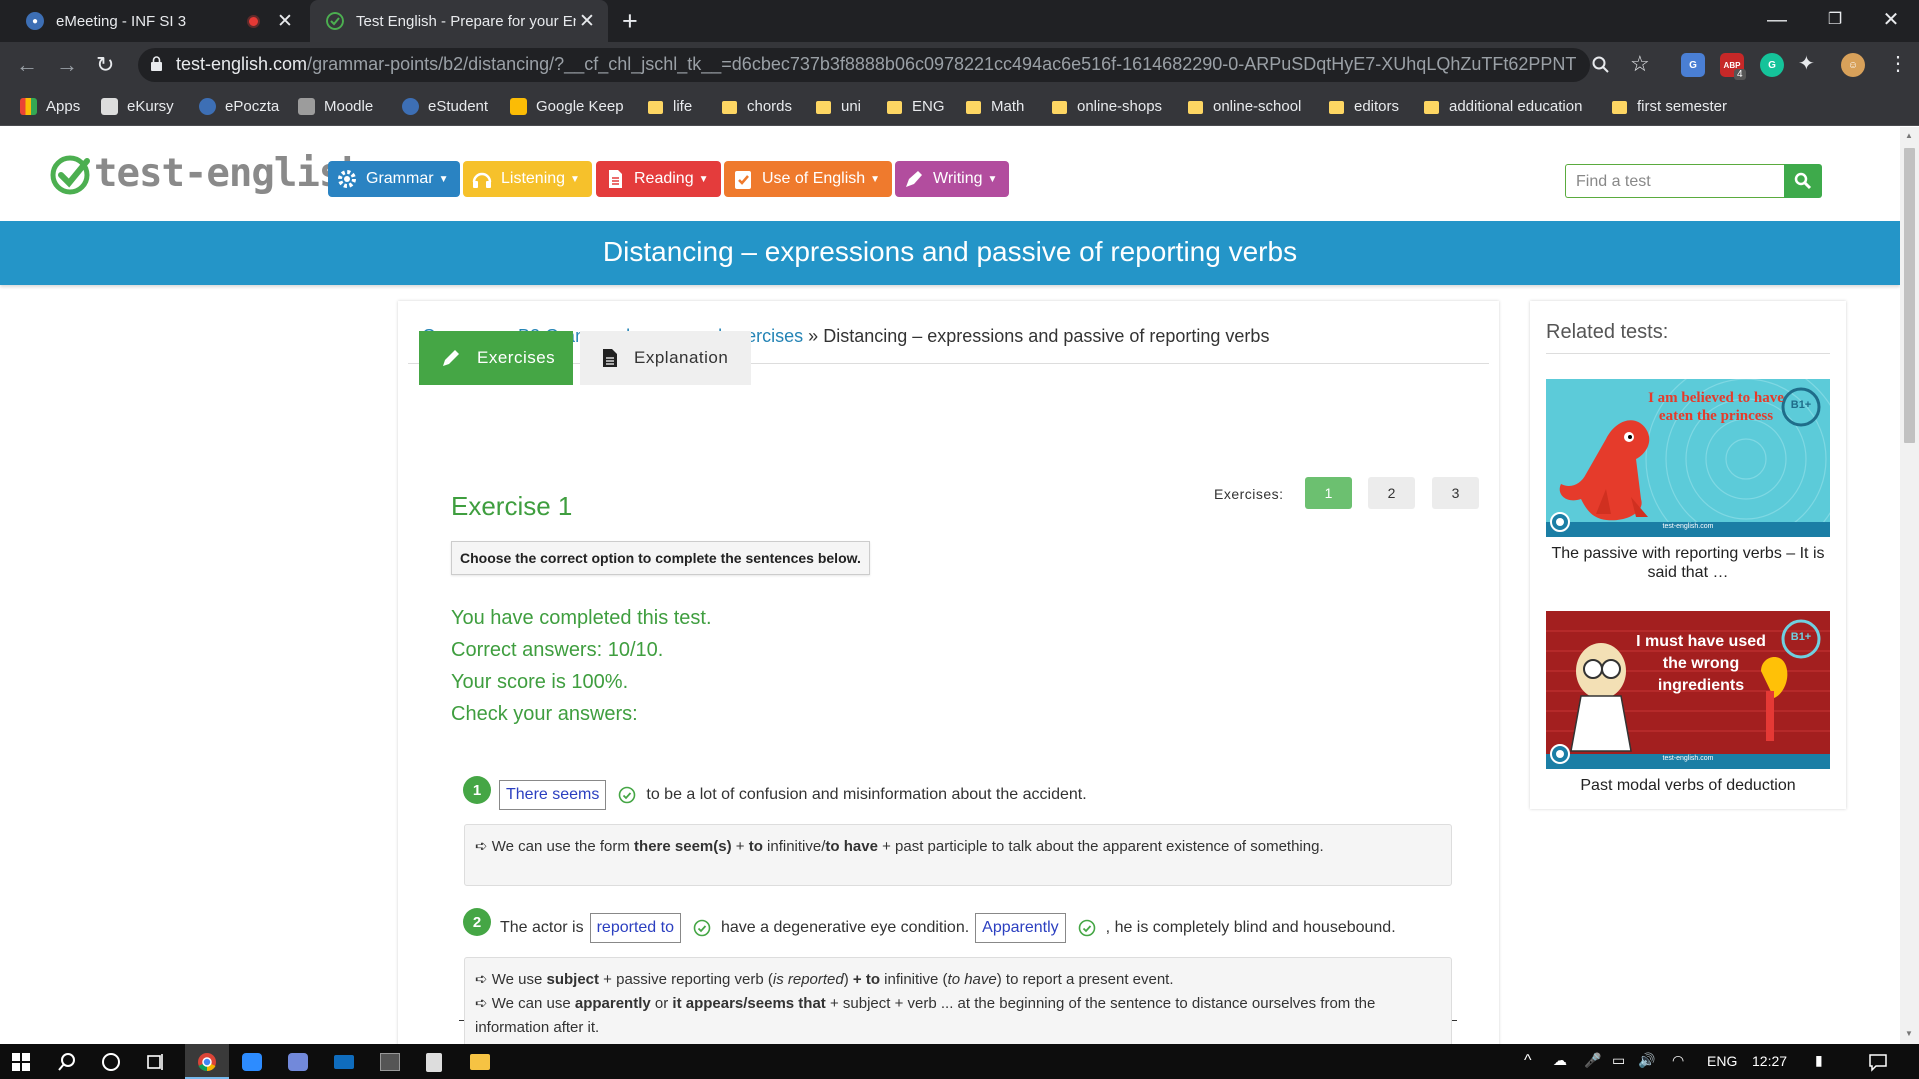 Image resolution: width=1919 pixels, height=1079 pixels. What do you see at coordinates (394, 179) in the screenshot?
I see `menu-grammar: Grammar ▼` at bounding box center [394, 179].